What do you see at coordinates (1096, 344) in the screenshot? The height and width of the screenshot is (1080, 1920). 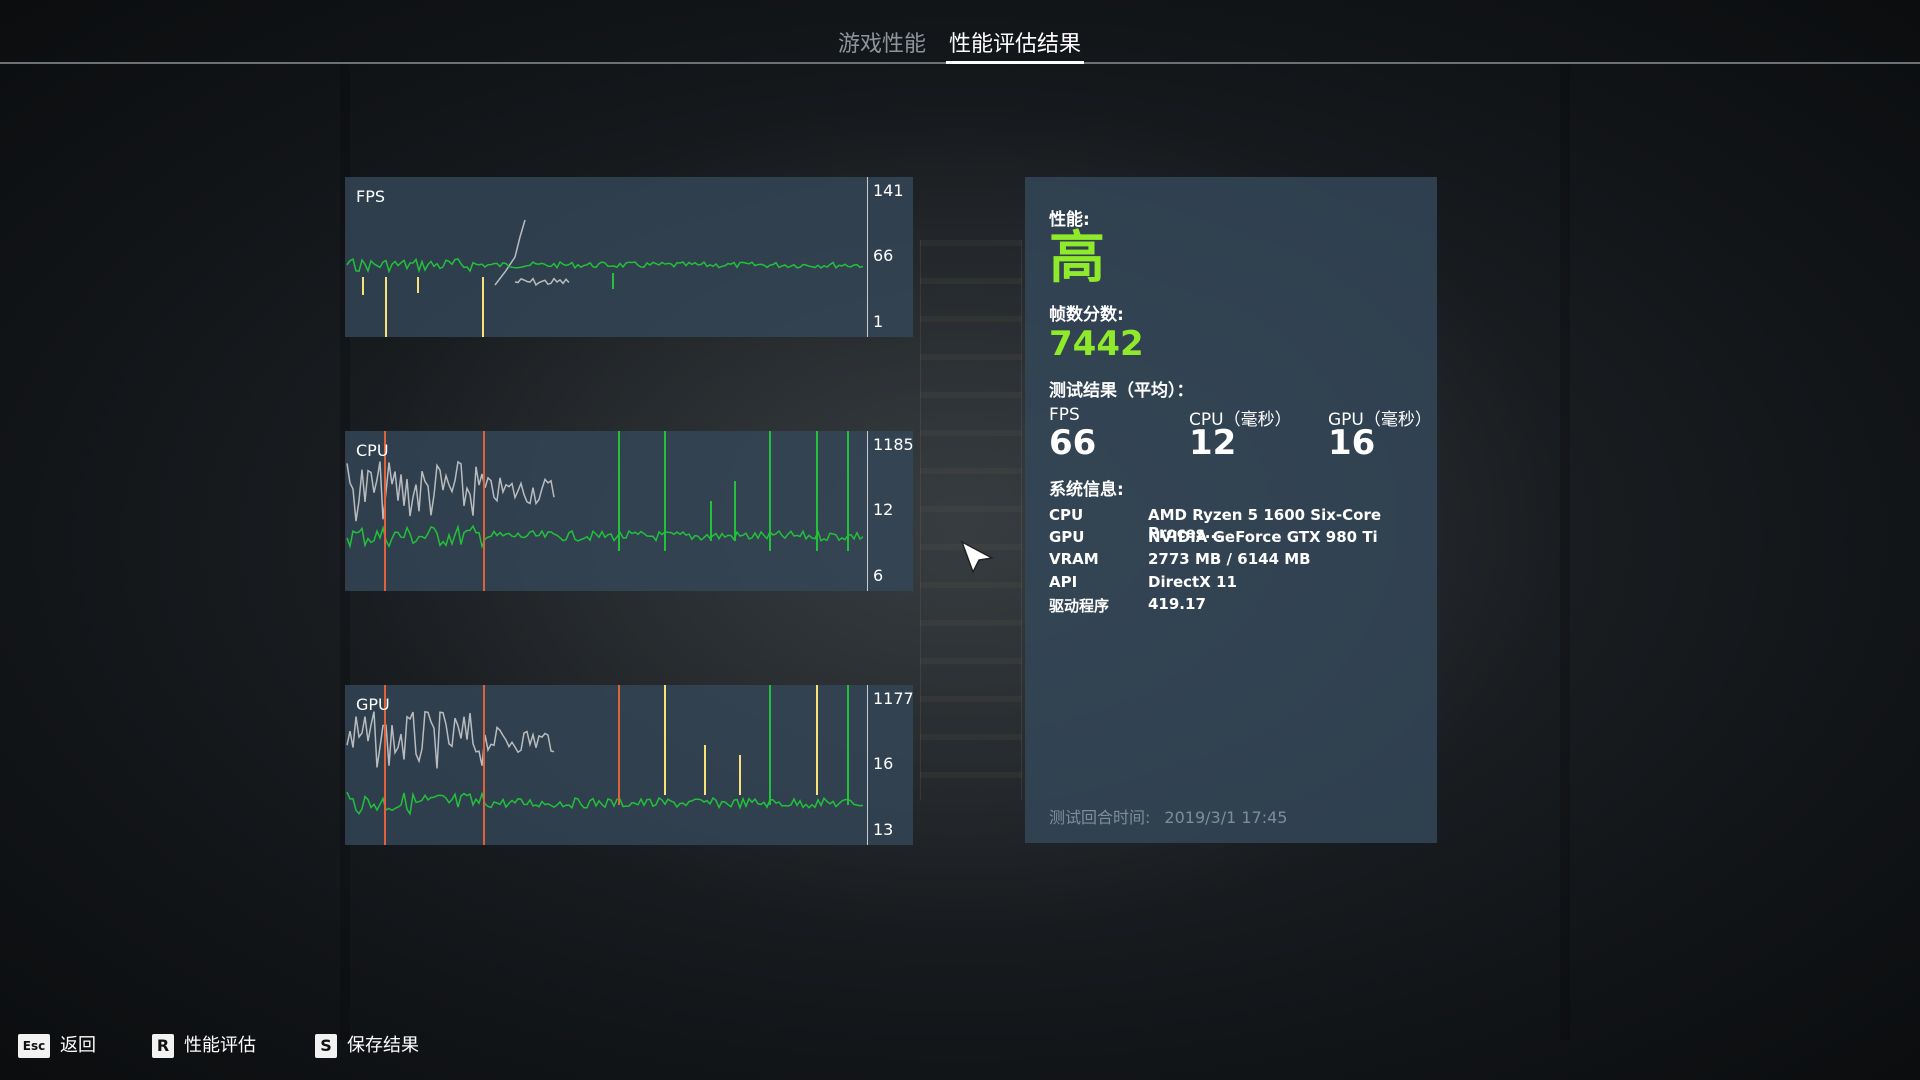 I see `score-value: 7442` at bounding box center [1096, 344].